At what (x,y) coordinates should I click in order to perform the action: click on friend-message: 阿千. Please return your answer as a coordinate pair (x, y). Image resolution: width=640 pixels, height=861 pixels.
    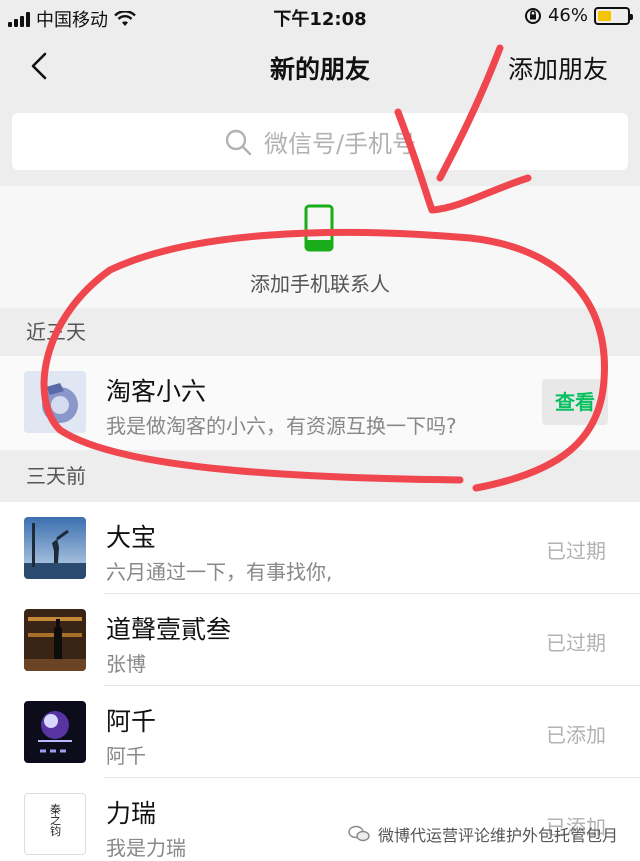
    Looking at the image, I should click on (126, 756).